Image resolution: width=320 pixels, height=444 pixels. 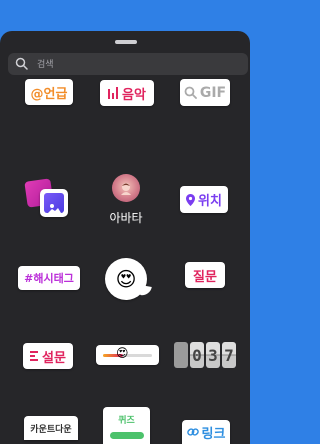 I want to click on location-sticker: 위치, so click(x=204, y=199).